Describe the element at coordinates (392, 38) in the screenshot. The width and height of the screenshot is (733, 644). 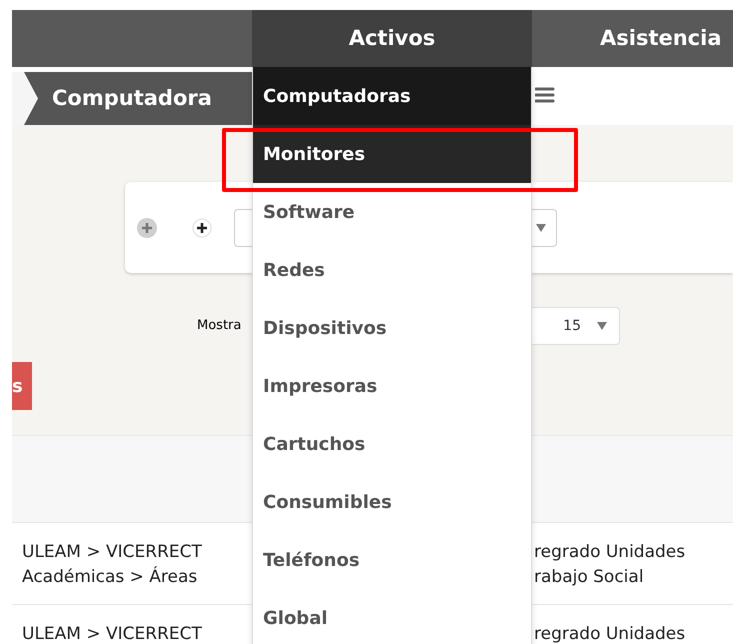
I see `menu-tab: Activos` at that location.